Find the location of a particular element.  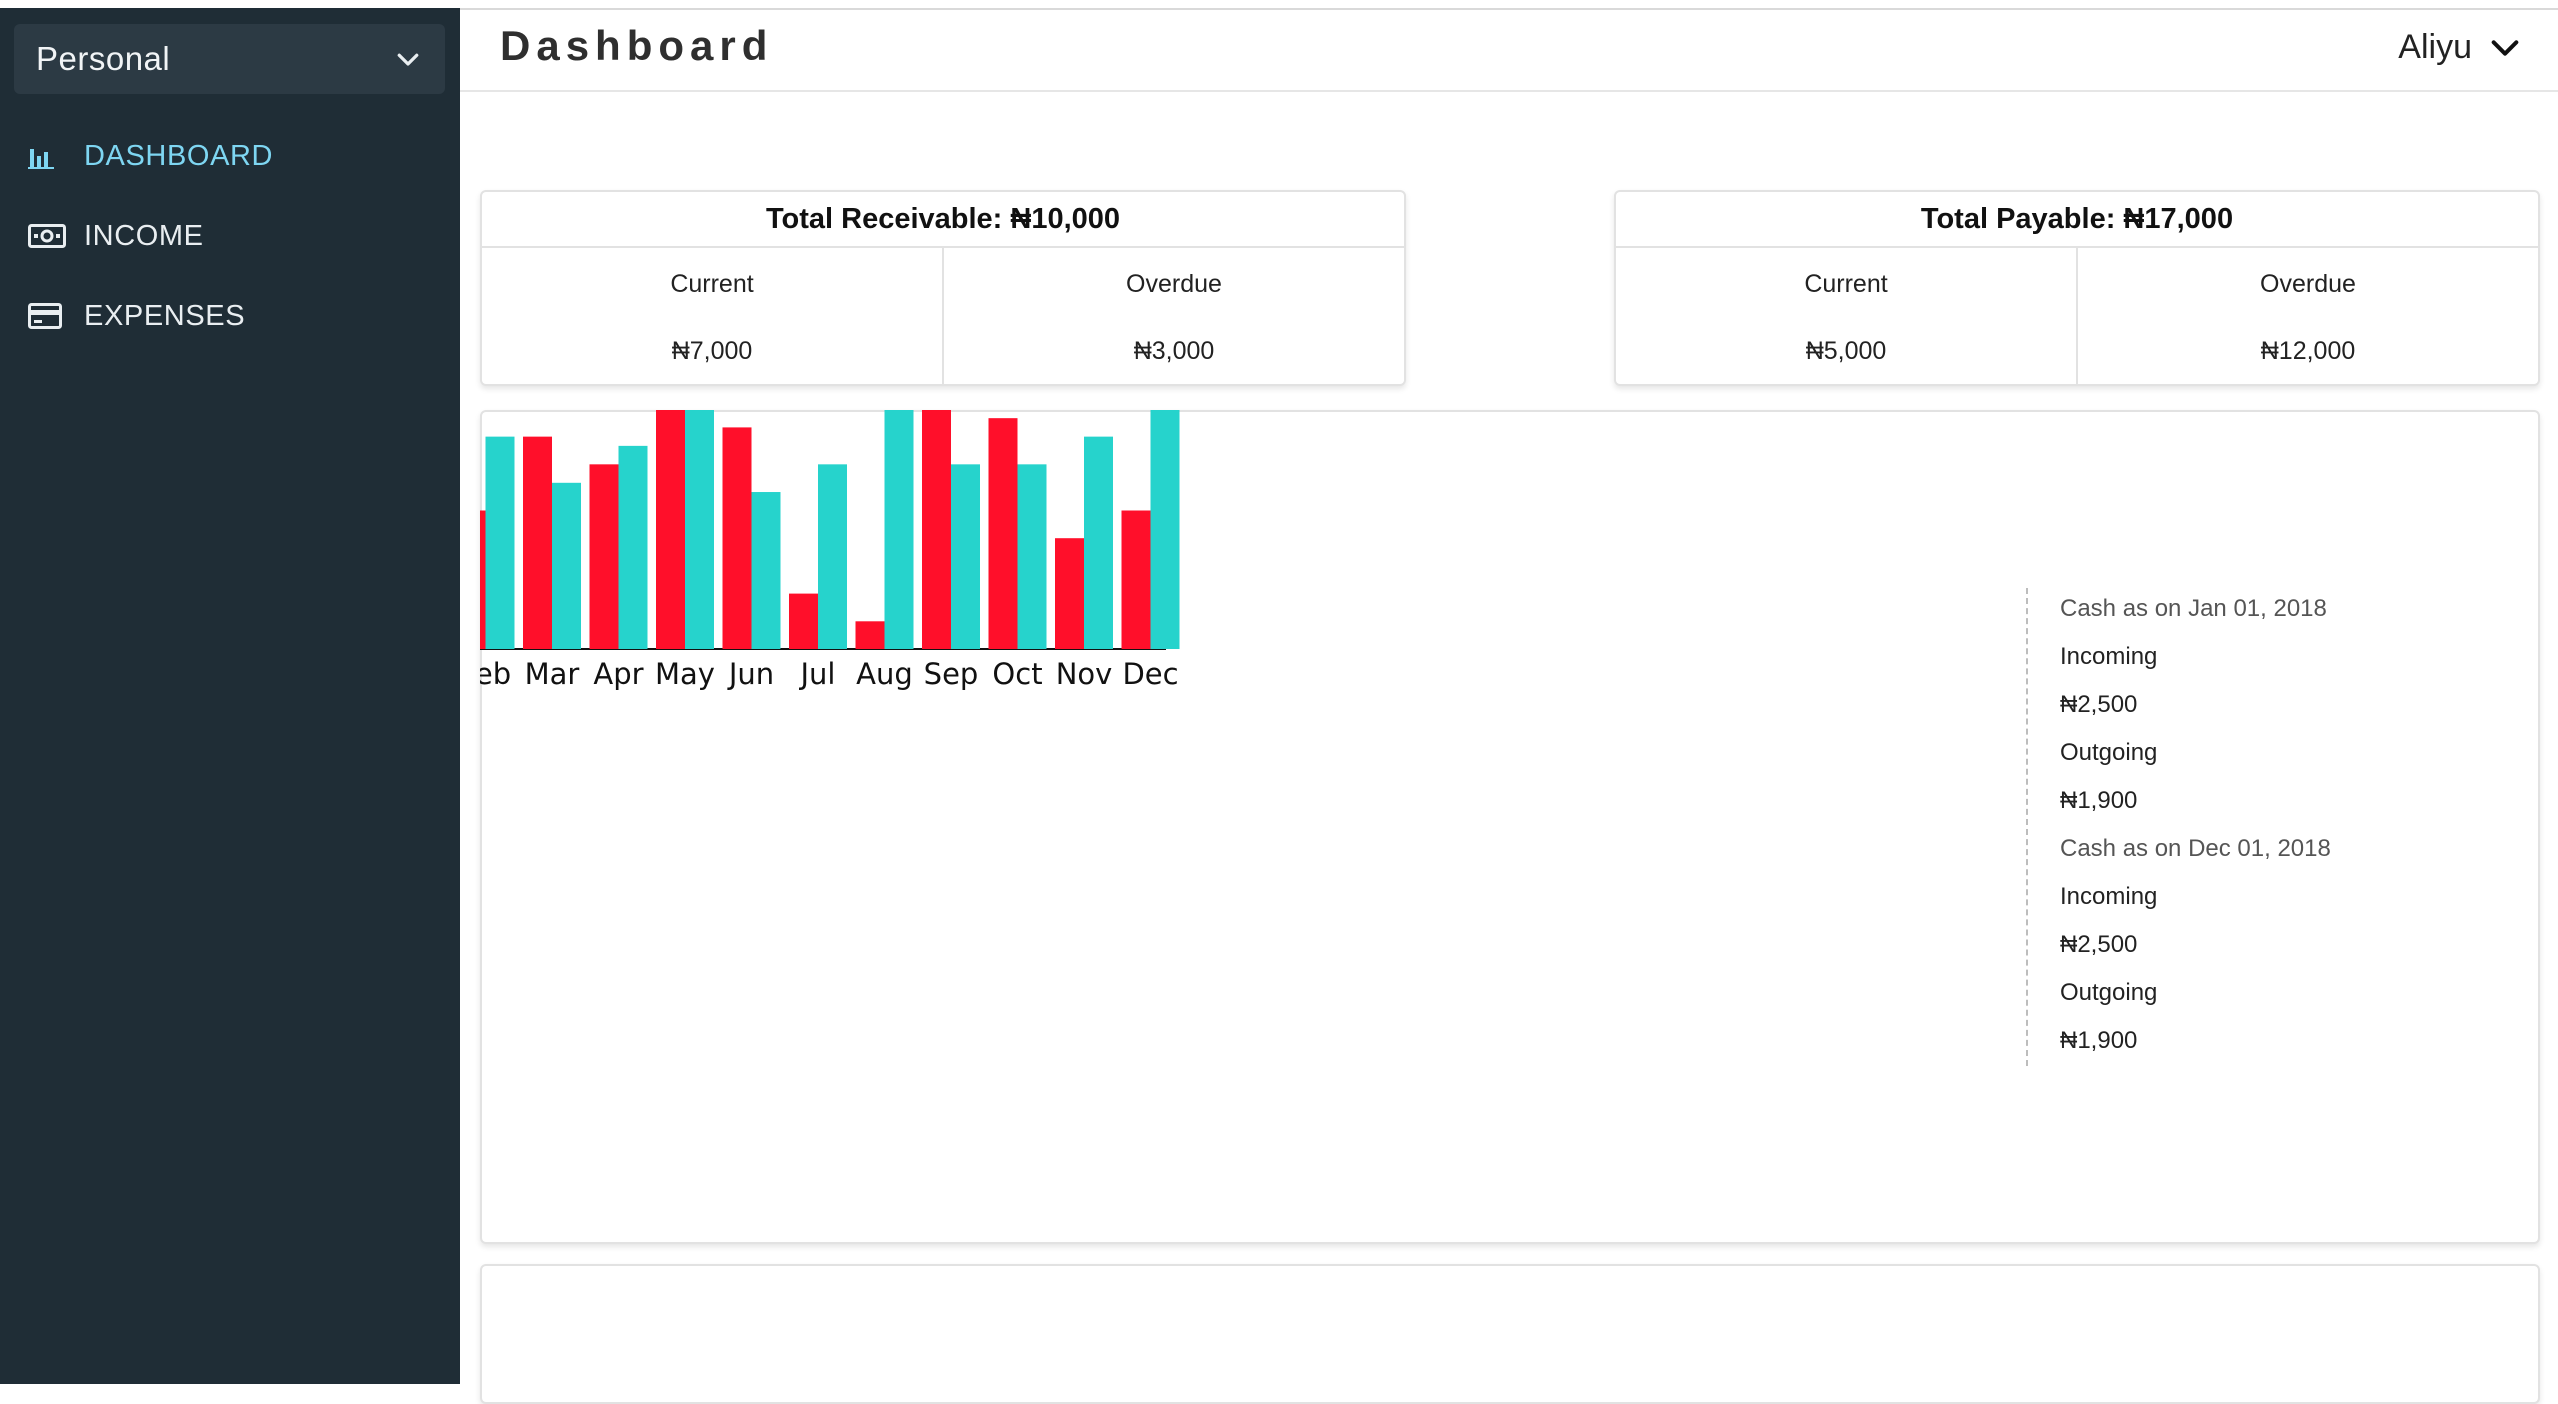

bar-chart-icon is located at coordinates (50, 156).